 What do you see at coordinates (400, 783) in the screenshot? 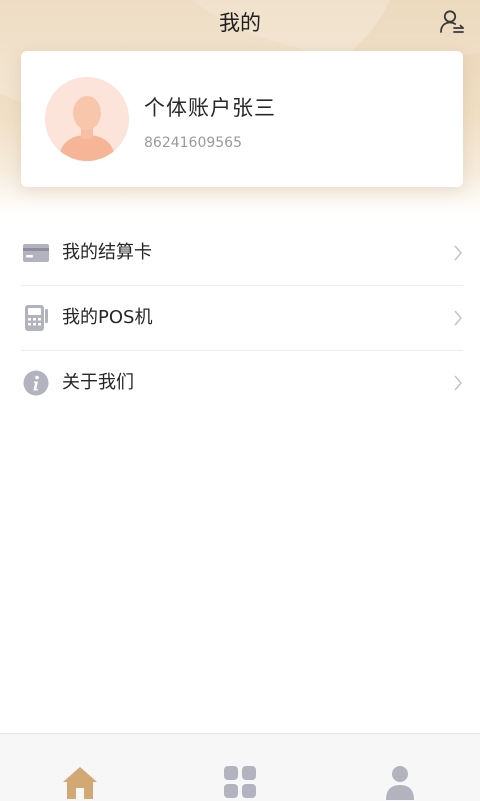
I see `person-icon` at bounding box center [400, 783].